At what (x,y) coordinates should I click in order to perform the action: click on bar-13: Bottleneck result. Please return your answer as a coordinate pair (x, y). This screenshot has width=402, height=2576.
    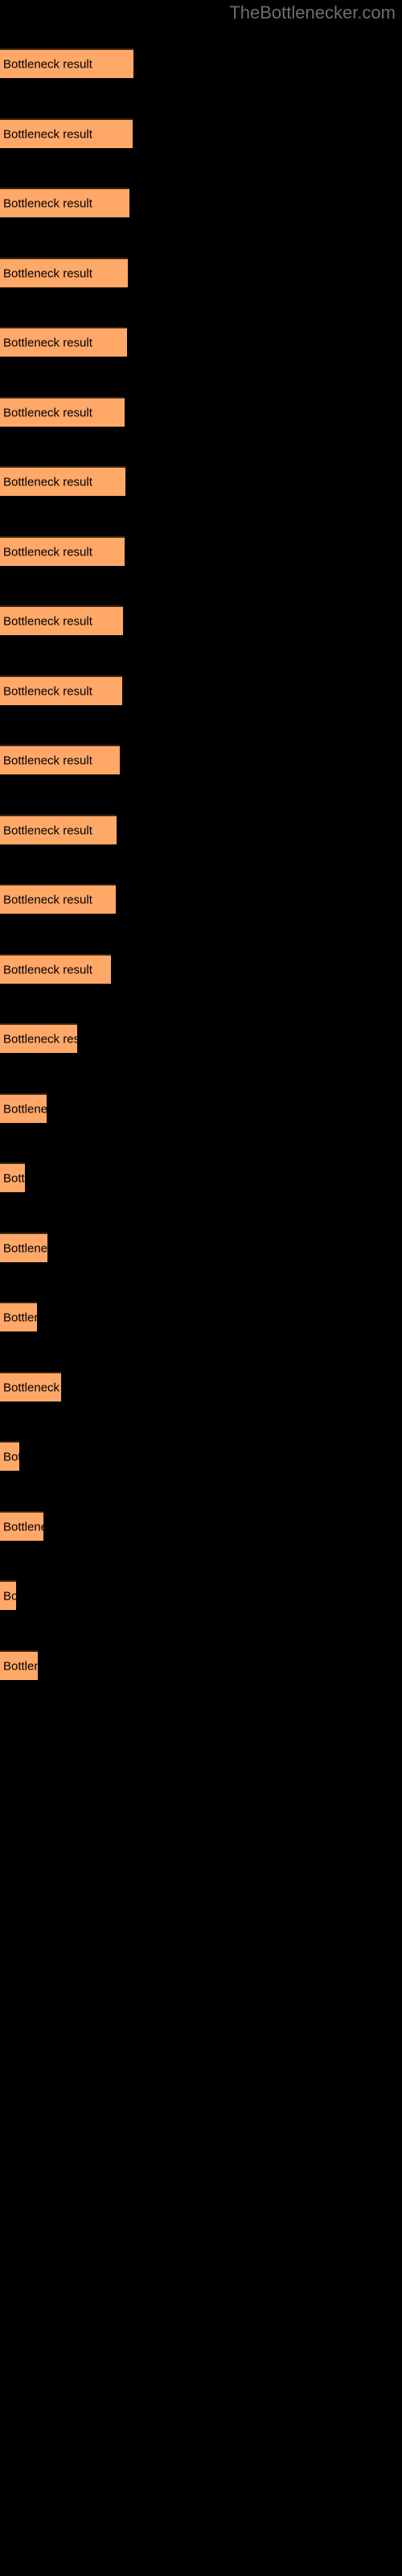
    Looking at the image, I should click on (58, 899).